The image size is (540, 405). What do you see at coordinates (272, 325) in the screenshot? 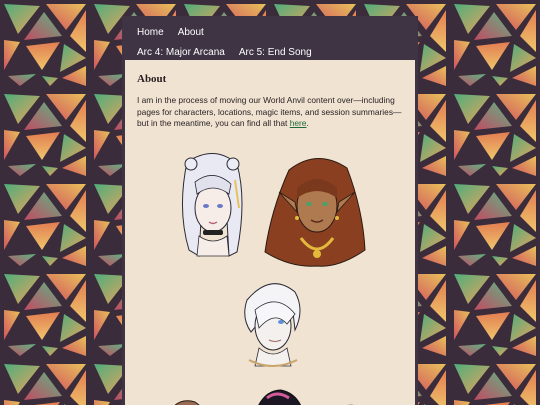
I see `portrait-white-hair` at bounding box center [272, 325].